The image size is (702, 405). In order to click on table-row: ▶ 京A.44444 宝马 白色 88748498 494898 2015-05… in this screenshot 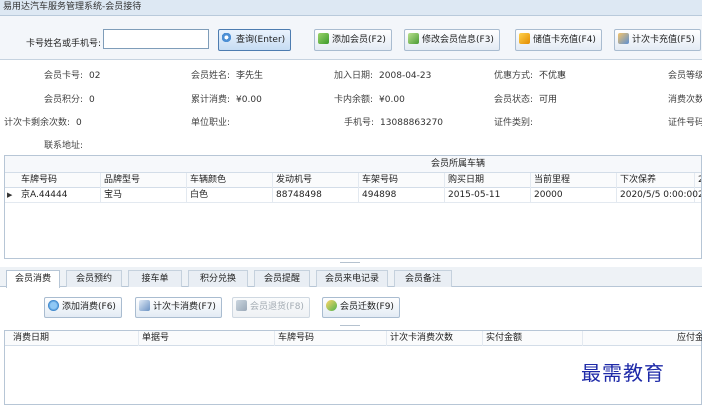, I will do `click(353, 195)`.